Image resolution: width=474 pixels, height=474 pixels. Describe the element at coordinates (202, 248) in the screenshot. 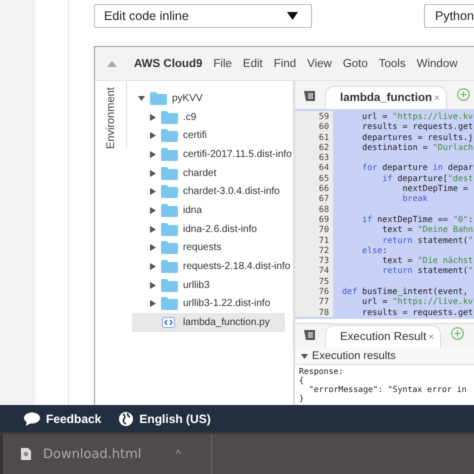

I see `folder-name: requests` at that location.